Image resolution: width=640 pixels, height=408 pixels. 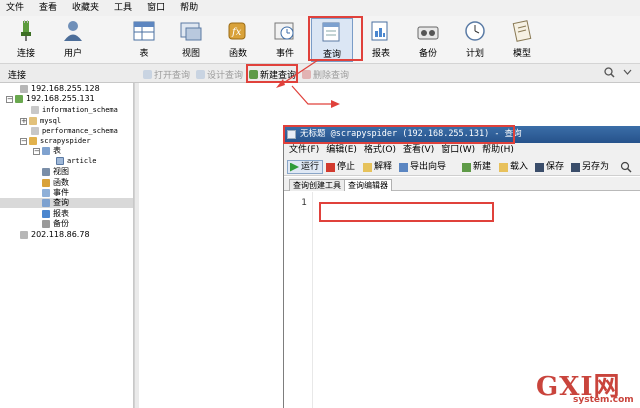 What do you see at coordinates (383, 167) in the screenshot?
I see `explain-label: 解释` at bounding box center [383, 167].